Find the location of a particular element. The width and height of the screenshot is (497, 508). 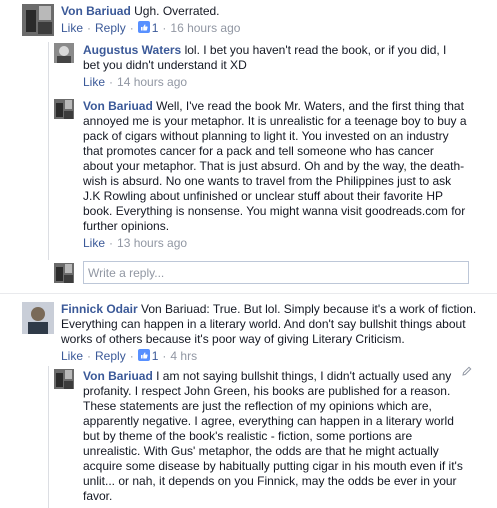

divider is located at coordinates (248, 293).